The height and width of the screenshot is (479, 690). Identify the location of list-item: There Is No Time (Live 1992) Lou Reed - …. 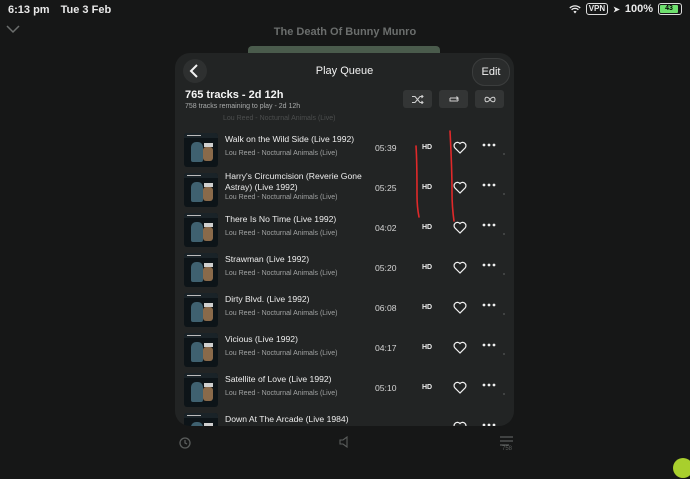
(344, 230).